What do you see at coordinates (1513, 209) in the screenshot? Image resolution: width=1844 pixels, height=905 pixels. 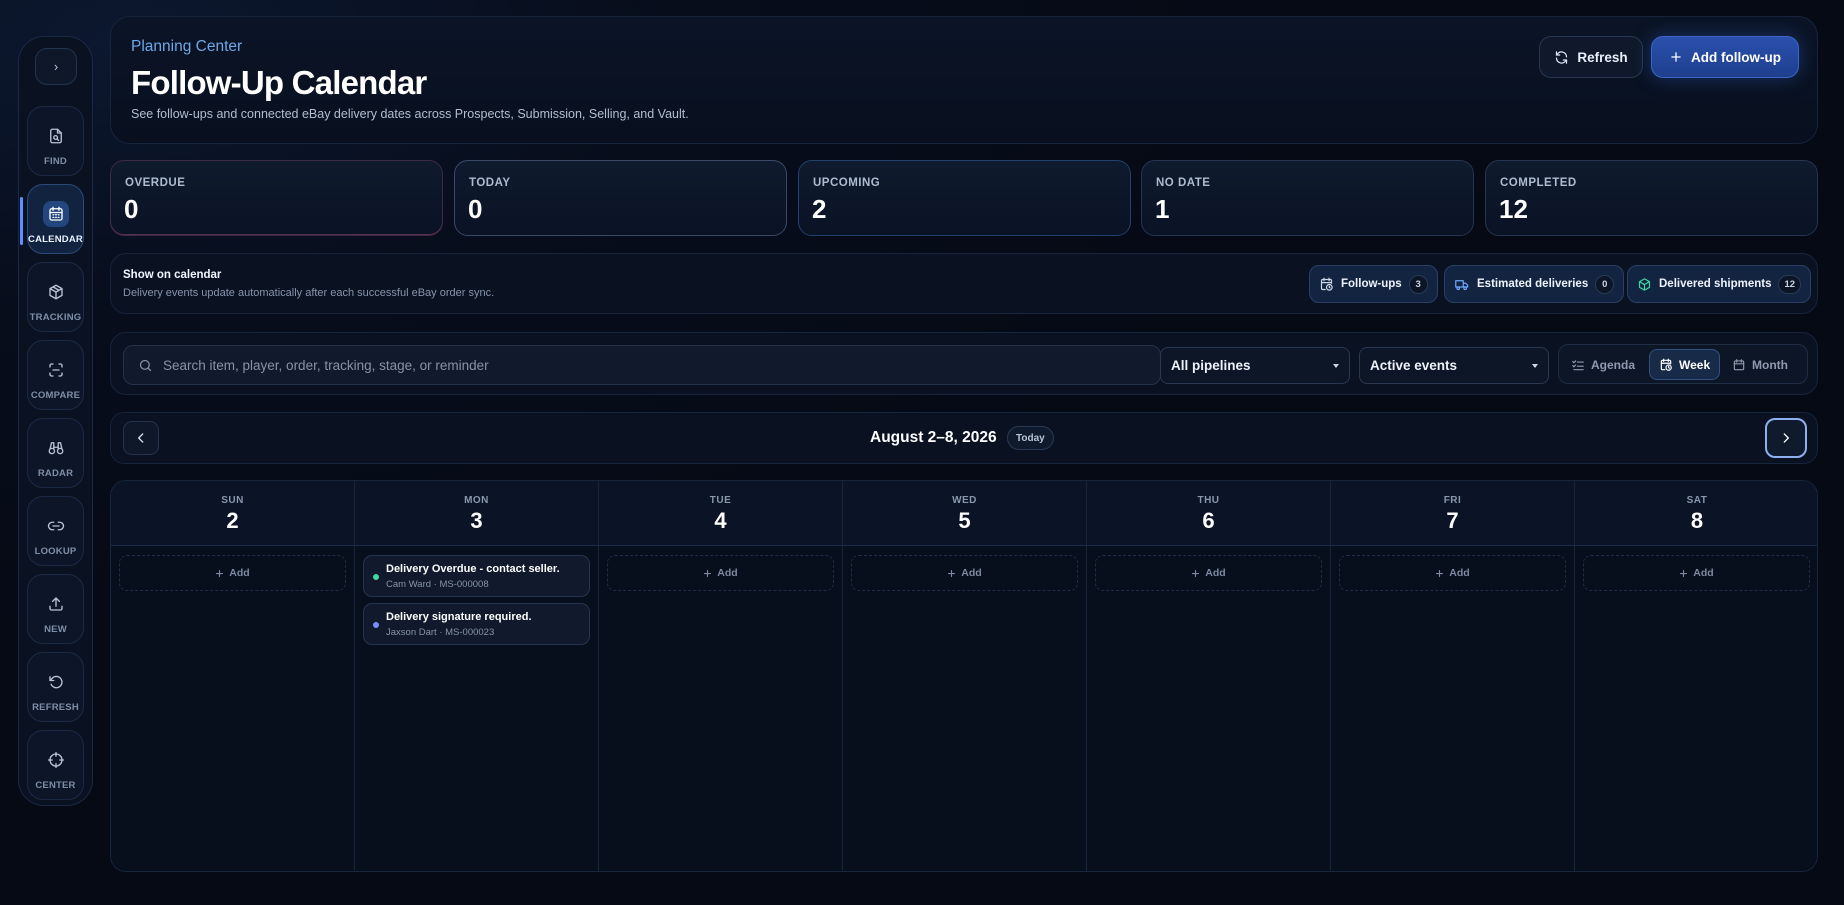 I see `stat-value: 12` at bounding box center [1513, 209].